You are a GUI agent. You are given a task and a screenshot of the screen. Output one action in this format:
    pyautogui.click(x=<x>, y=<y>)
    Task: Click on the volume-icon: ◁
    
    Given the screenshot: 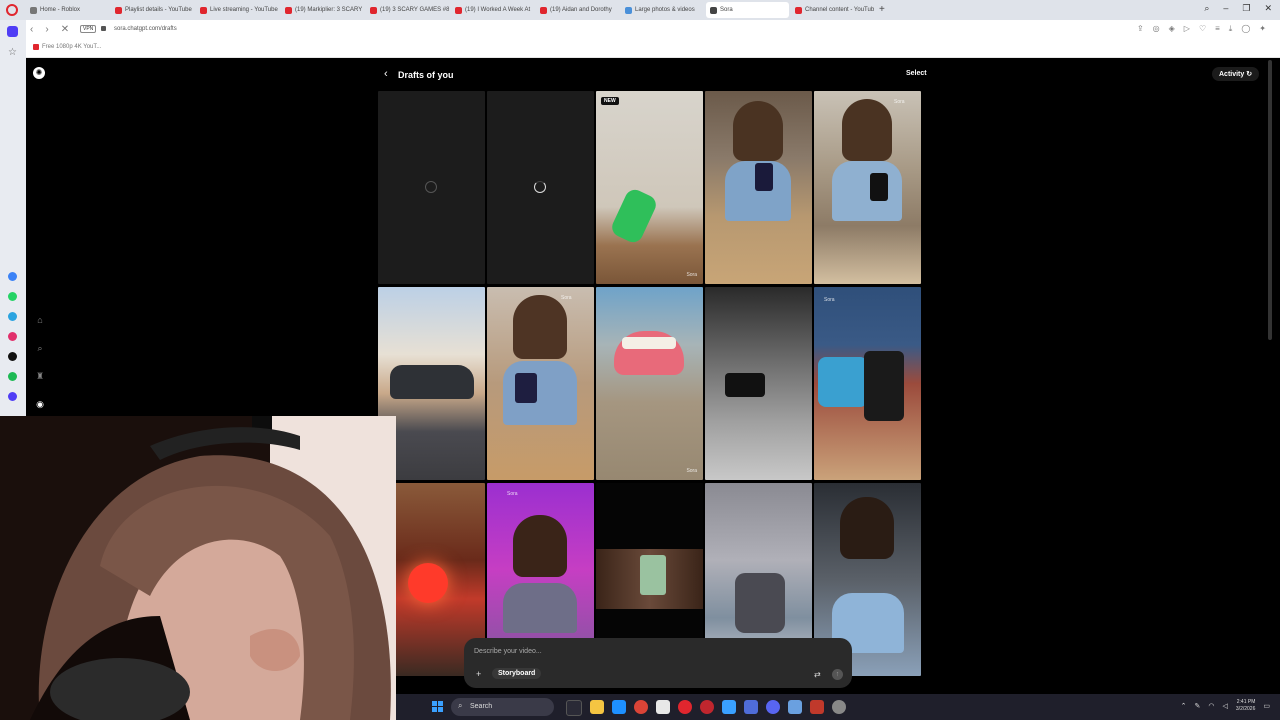 What is the action you would take?
    pyautogui.click(x=1225, y=706)
    